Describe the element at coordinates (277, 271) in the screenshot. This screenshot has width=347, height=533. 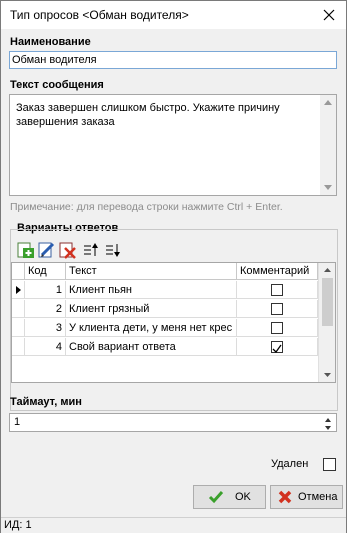
I see `comment-column-header: Комментарий` at that location.